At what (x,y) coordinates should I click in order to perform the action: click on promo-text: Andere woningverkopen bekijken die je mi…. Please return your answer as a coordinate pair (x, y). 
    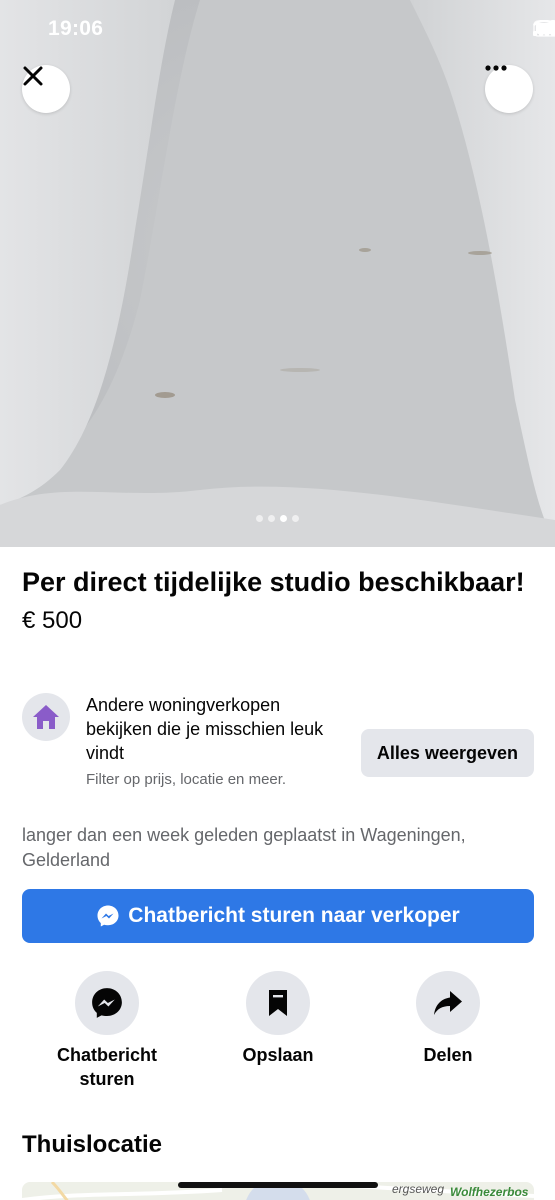
    Looking at the image, I should click on (211, 741).